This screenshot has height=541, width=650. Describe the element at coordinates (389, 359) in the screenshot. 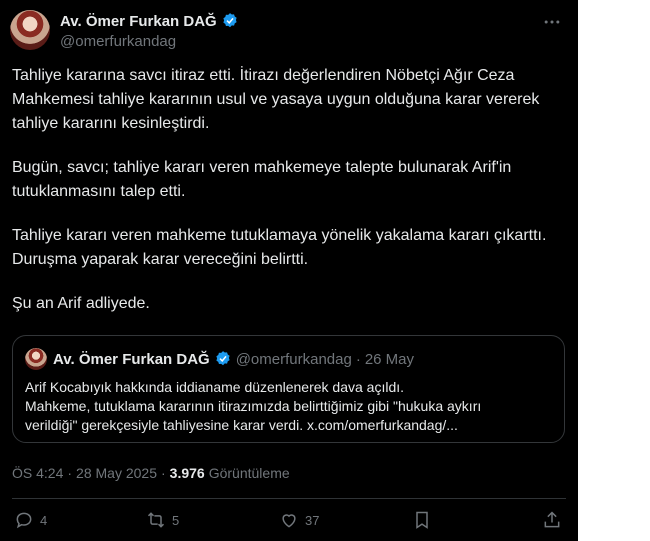

I see `quote-date: 26 May` at that location.